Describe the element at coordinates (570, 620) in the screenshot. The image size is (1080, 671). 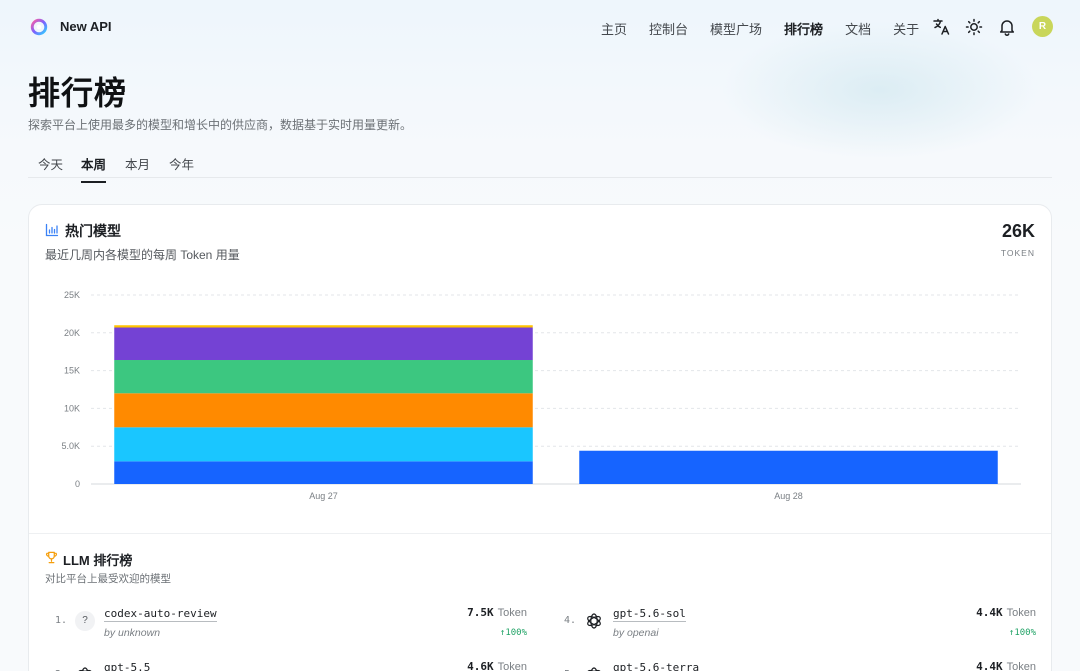
I see `row-rank: 4.` at that location.